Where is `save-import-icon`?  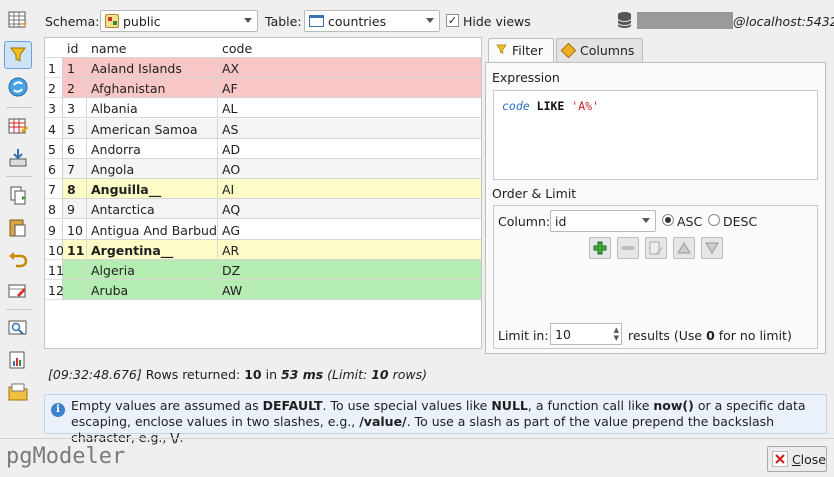
save-import-icon is located at coordinates (18, 158).